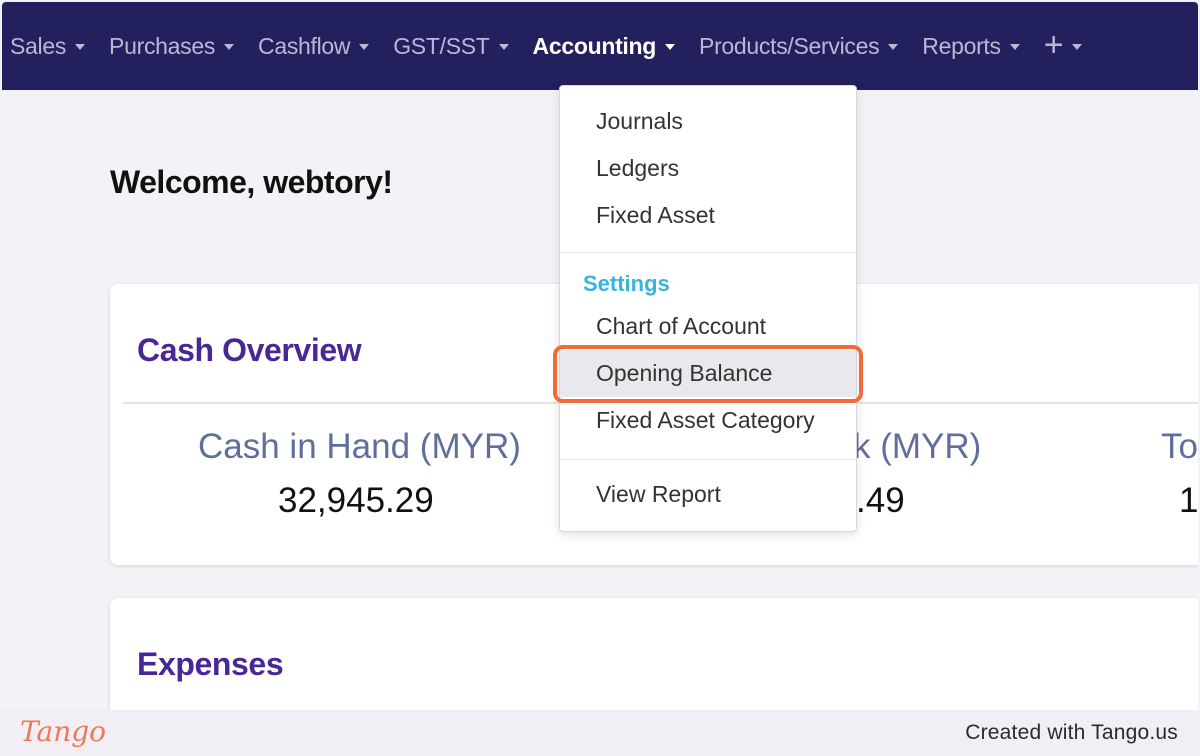 Image resolution: width=1200 pixels, height=756 pixels. What do you see at coordinates (441, 45) in the screenshot?
I see `nav-gst-sst-label: GST/SST` at bounding box center [441, 45].